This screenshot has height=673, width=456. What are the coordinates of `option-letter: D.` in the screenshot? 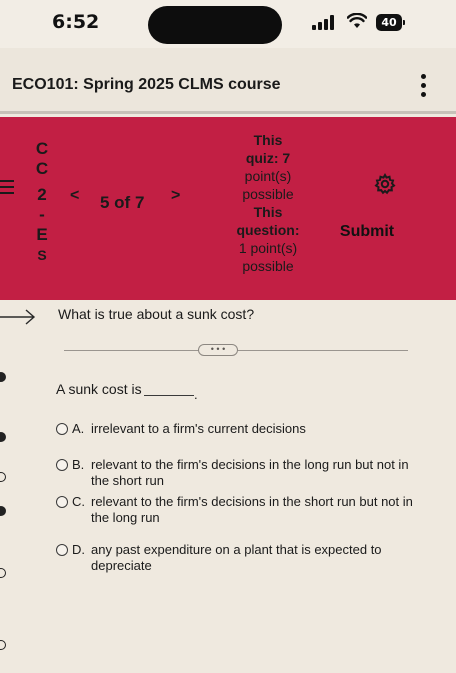 It's located at (78, 549).